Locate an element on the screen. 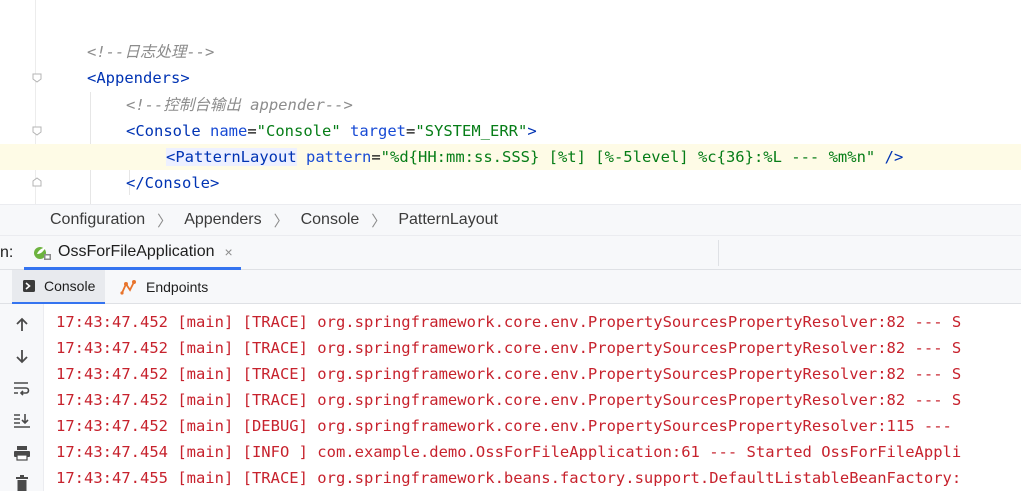 Image resolution: width=1021 pixels, height=491 pixels. soft-wrap-icon is located at coordinates (22, 389).